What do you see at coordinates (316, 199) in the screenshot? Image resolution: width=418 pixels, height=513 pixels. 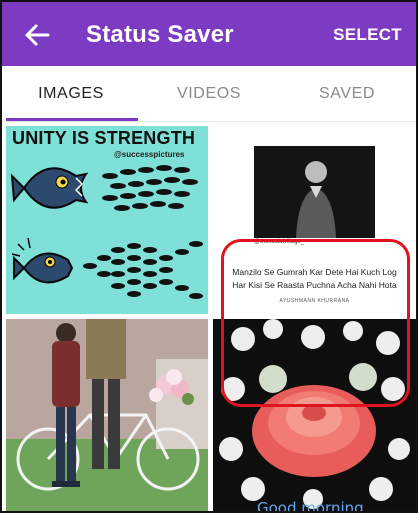 I see `man-silhouette` at bounding box center [316, 199].